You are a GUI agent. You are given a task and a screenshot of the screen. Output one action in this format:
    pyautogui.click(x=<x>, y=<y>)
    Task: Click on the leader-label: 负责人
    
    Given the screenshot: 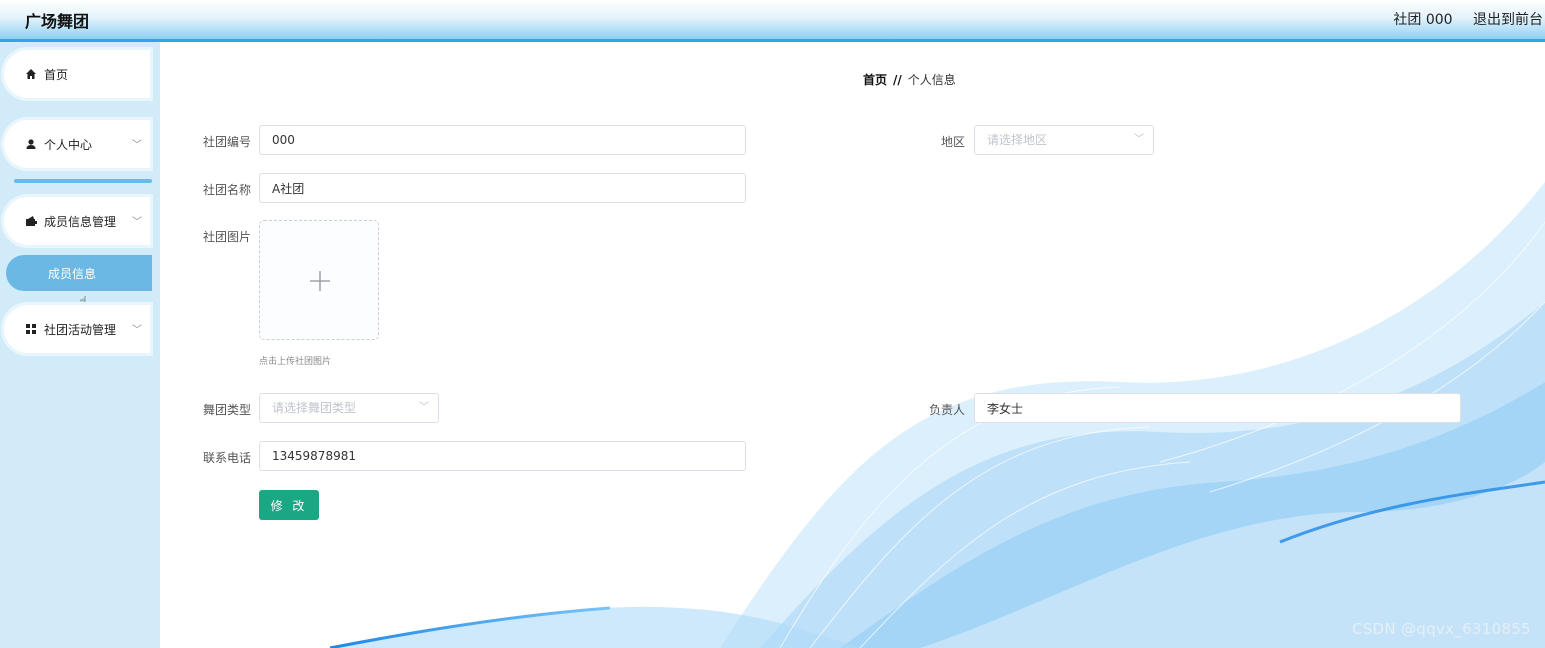 What is the action you would take?
    pyautogui.click(x=946, y=410)
    